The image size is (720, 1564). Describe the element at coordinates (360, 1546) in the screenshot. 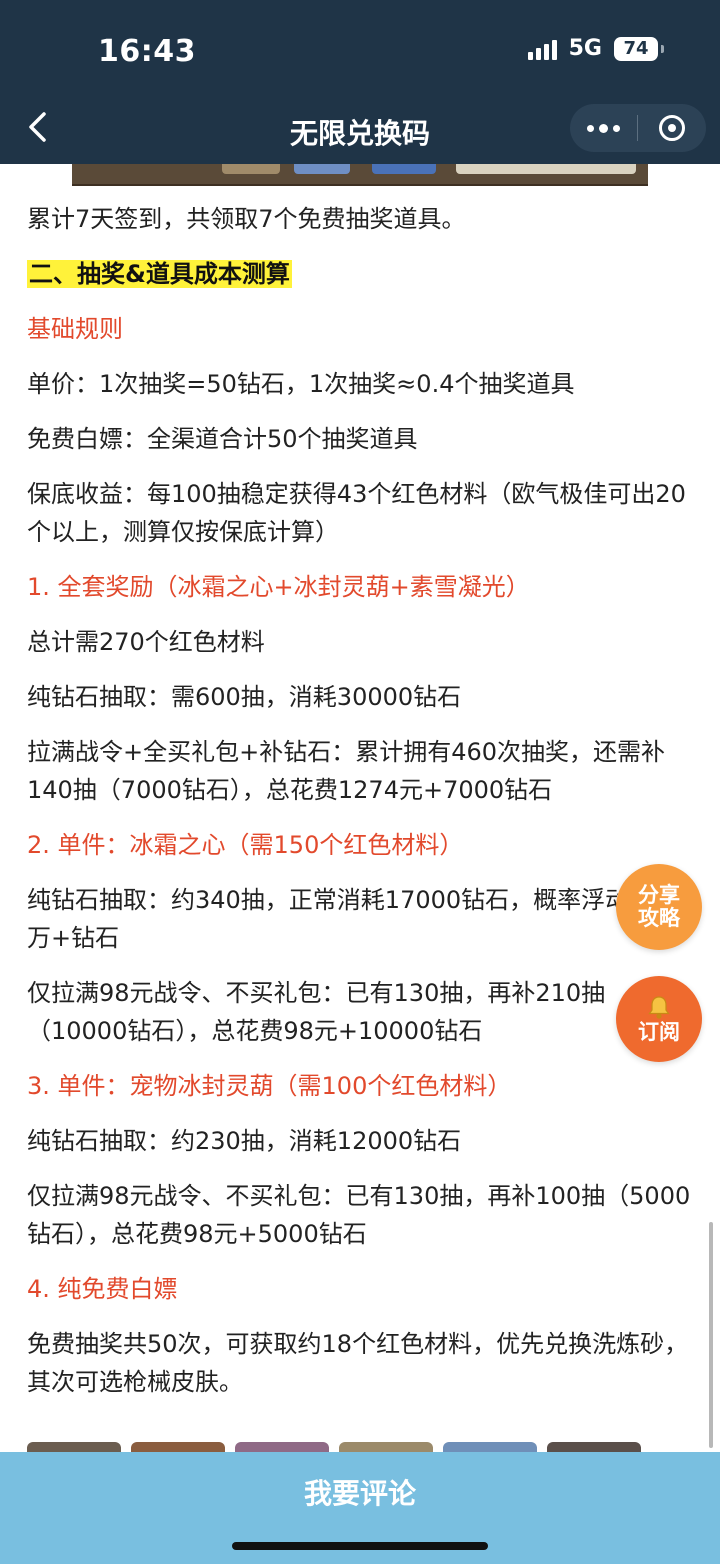

I see `home-indicator` at that location.